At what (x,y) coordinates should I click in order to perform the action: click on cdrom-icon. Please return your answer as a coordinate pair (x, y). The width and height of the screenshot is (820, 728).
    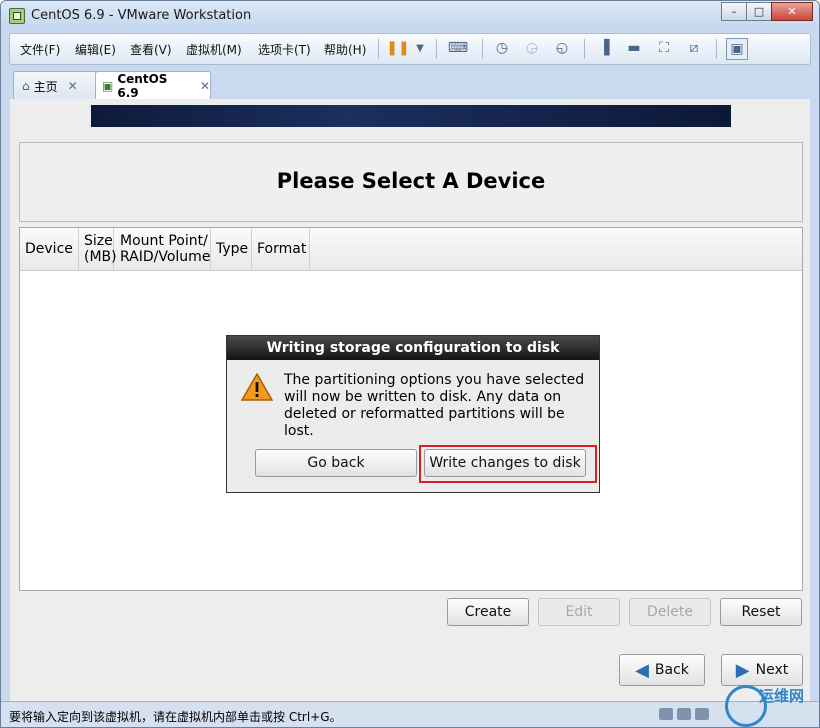
    Looking at the image, I should click on (684, 714).